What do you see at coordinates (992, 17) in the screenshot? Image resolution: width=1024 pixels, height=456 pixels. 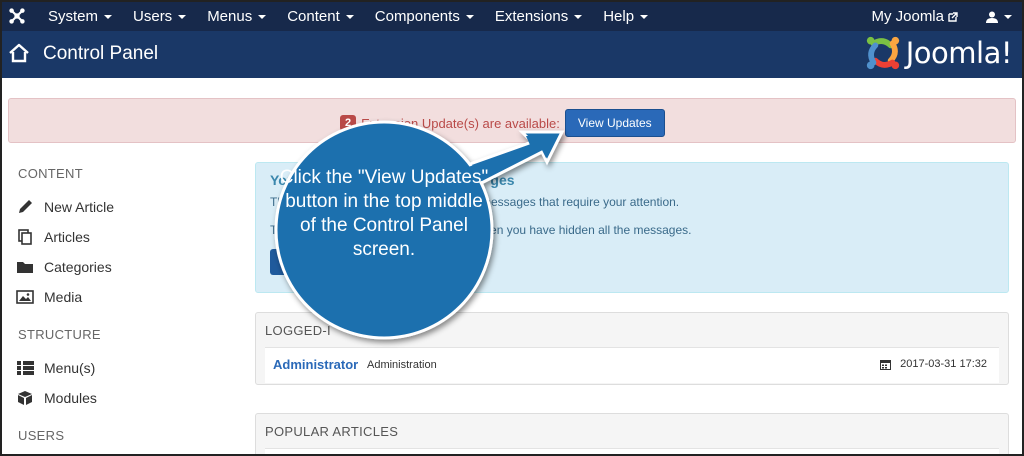 I see `user-icon` at bounding box center [992, 17].